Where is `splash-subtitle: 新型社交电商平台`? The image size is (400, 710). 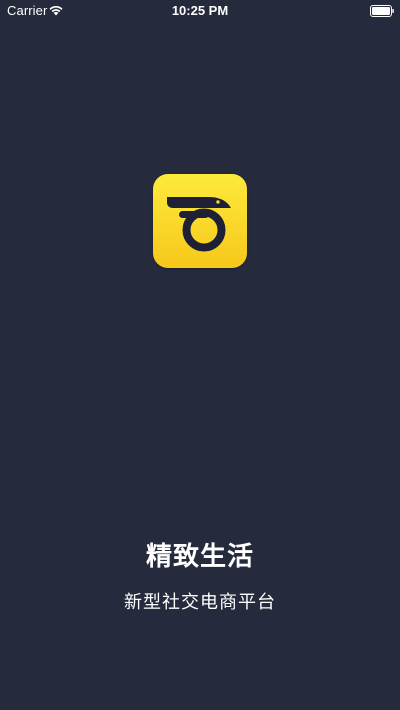
splash-subtitle: 新型社交电商平台 is located at coordinates (200, 602).